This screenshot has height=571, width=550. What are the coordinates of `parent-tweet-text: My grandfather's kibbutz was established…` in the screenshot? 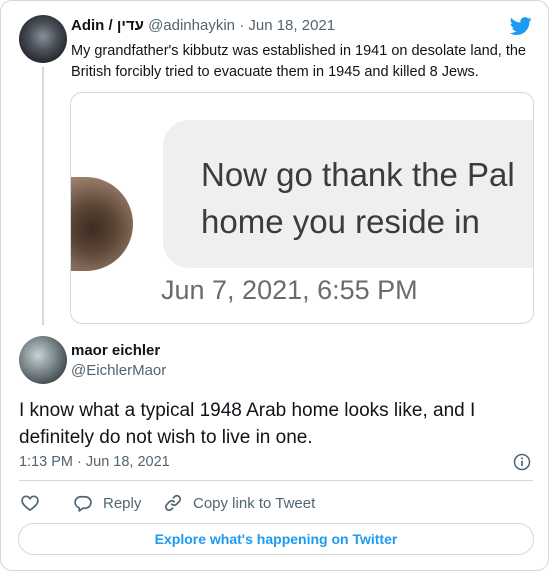 It's located at (298, 61).